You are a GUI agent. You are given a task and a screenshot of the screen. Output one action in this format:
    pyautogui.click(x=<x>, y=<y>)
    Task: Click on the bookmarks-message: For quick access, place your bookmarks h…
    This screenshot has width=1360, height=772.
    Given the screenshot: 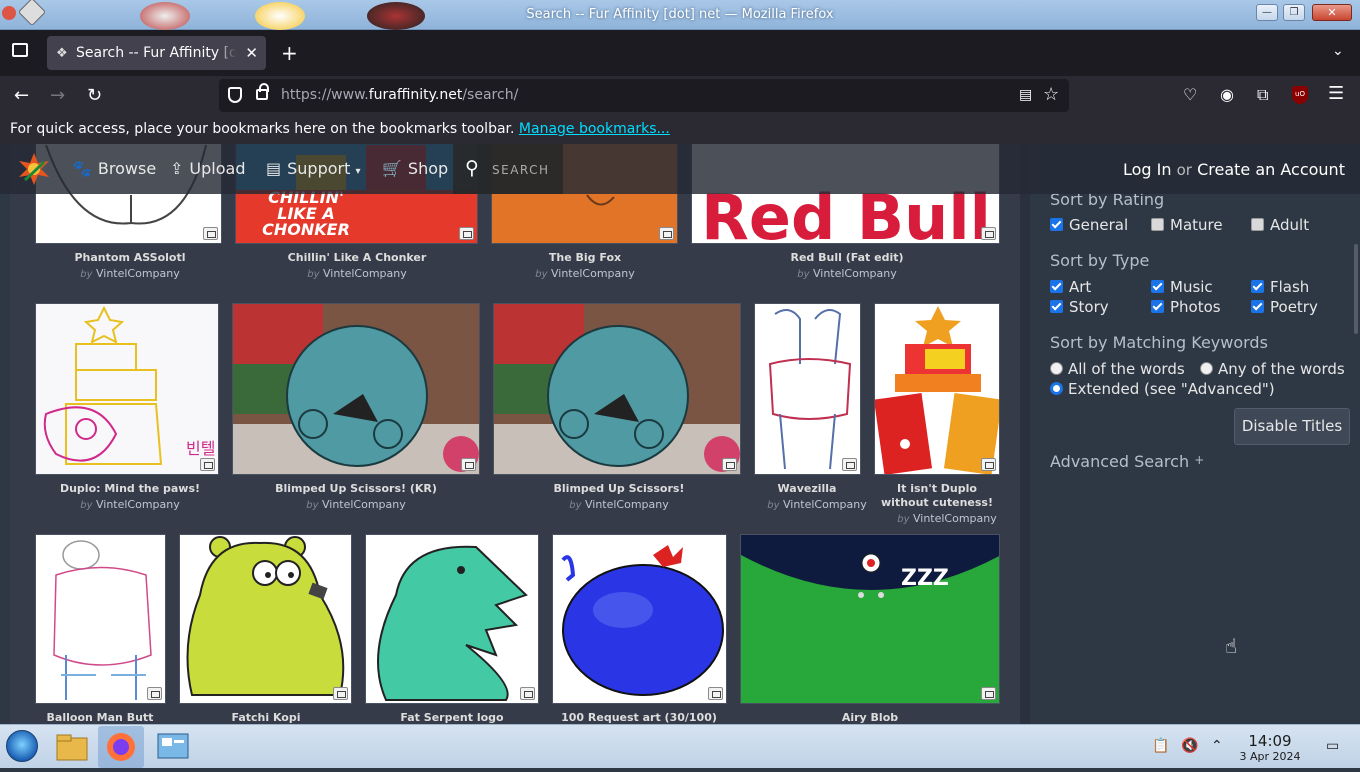 What is the action you would take?
    pyautogui.click(x=340, y=129)
    